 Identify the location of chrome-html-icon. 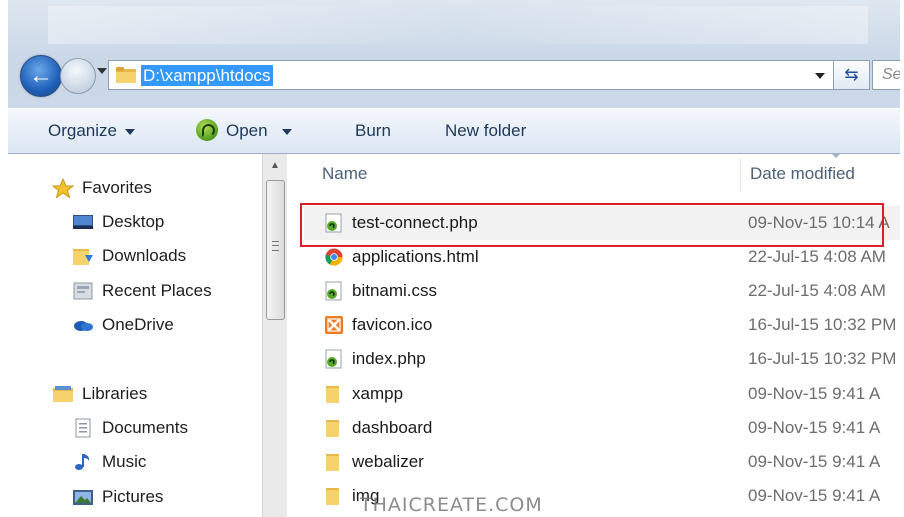
(334, 257).